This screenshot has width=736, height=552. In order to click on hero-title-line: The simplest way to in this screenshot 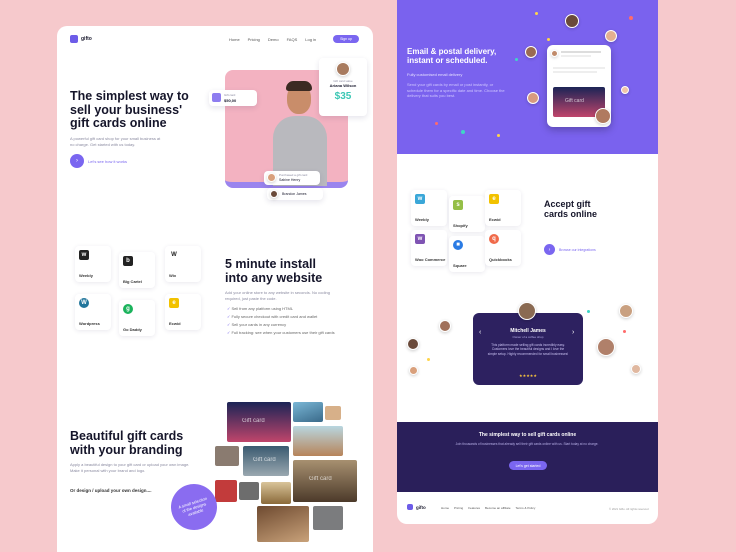, I will do `click(129, 96)`.